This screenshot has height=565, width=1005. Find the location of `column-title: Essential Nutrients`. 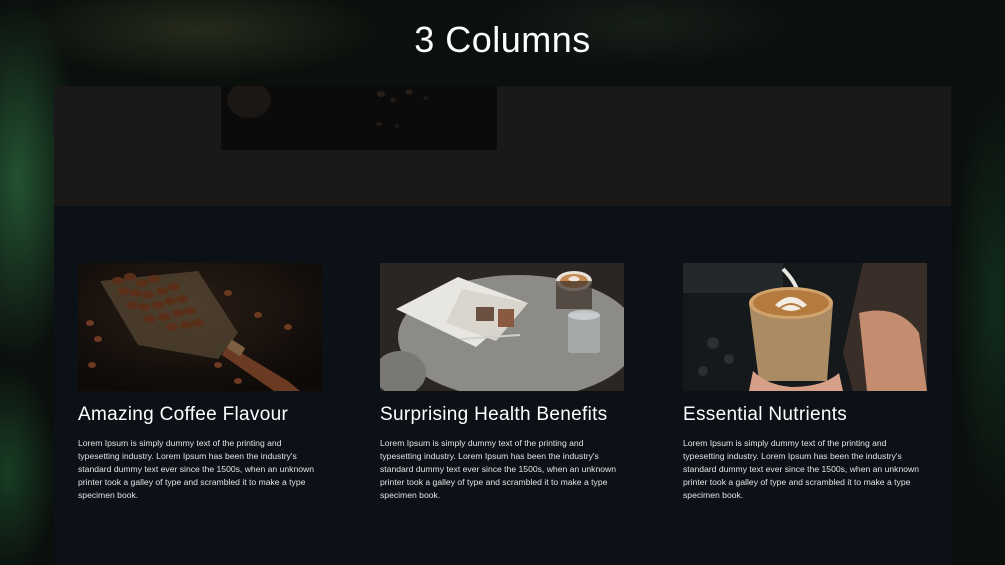

column-title: Essential Nutrients is located at coordinates (765, 414).